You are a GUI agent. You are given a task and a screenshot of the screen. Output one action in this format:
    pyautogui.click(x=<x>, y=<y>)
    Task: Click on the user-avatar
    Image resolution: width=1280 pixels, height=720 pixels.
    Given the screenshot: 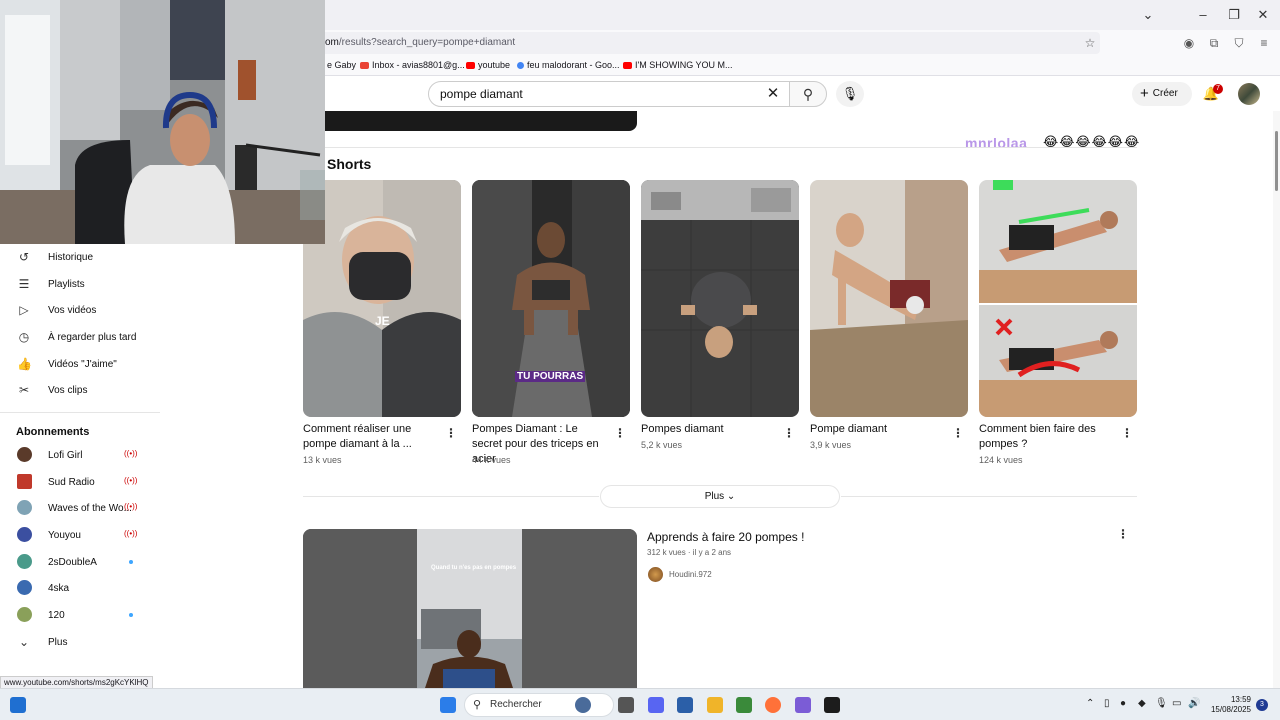 What is the action you would take?
    pyautogui.click(x=1249, y=94)
    